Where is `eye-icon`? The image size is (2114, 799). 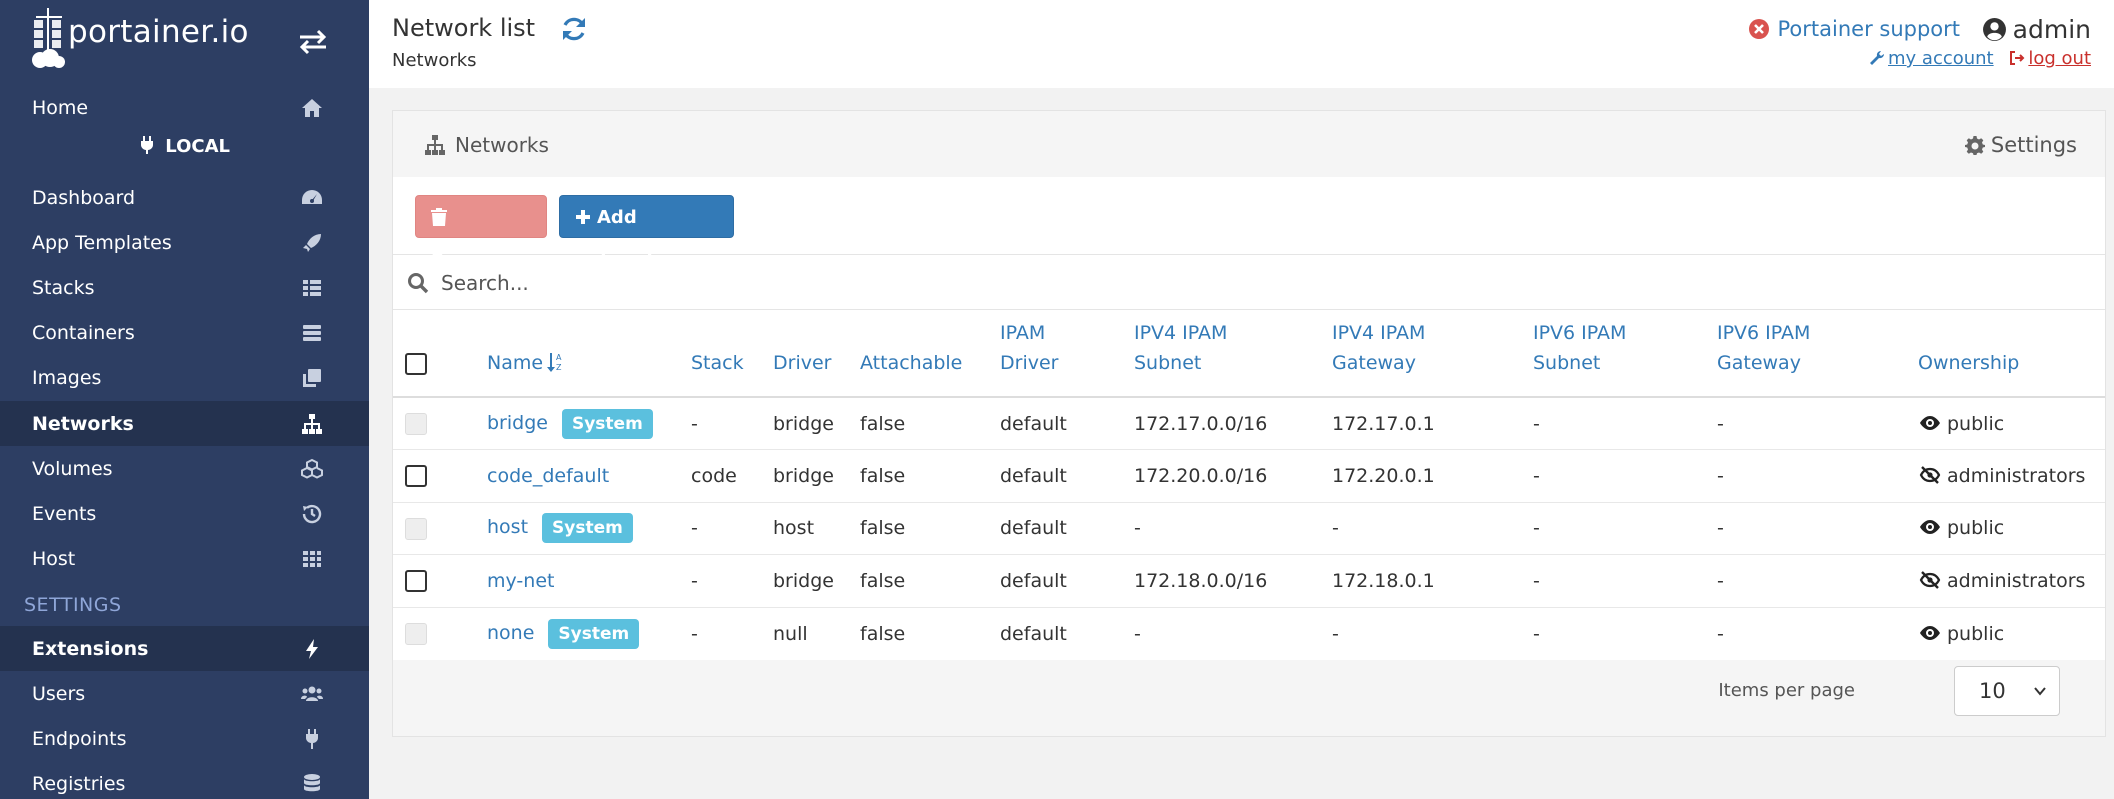
eye-icon is located at coordinates (1930, 527).